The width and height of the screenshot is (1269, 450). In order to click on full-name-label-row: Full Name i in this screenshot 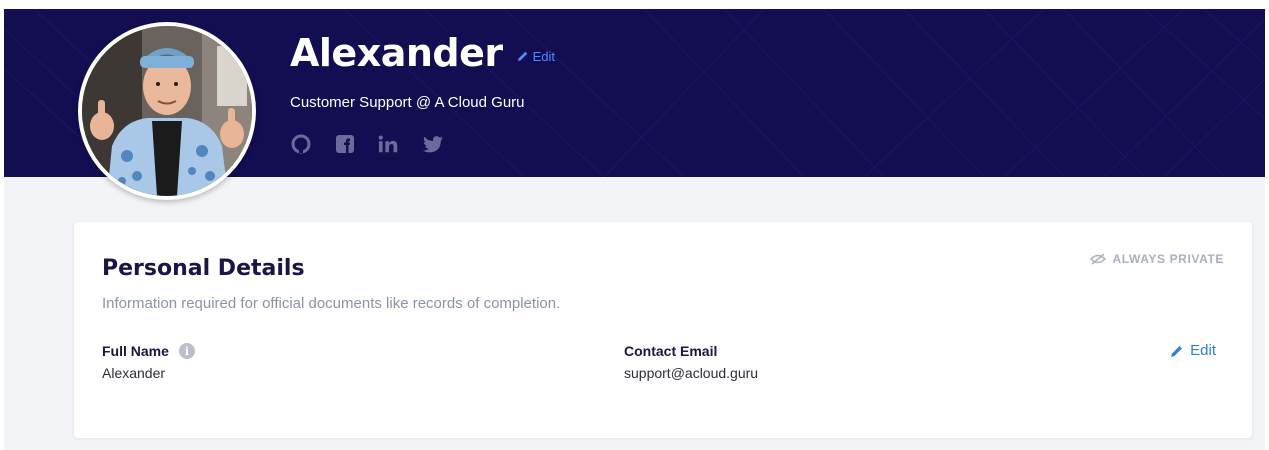, I will do `click(148, 351)`.